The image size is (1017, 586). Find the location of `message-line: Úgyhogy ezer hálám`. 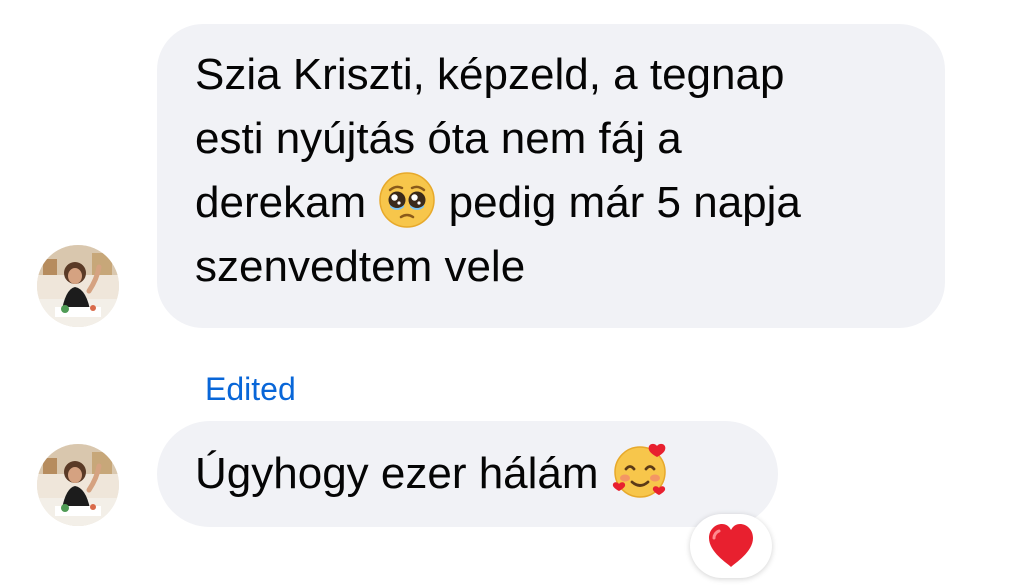

message-line: Úgyhogy ezer hálám is located at coordinates (466, 474).